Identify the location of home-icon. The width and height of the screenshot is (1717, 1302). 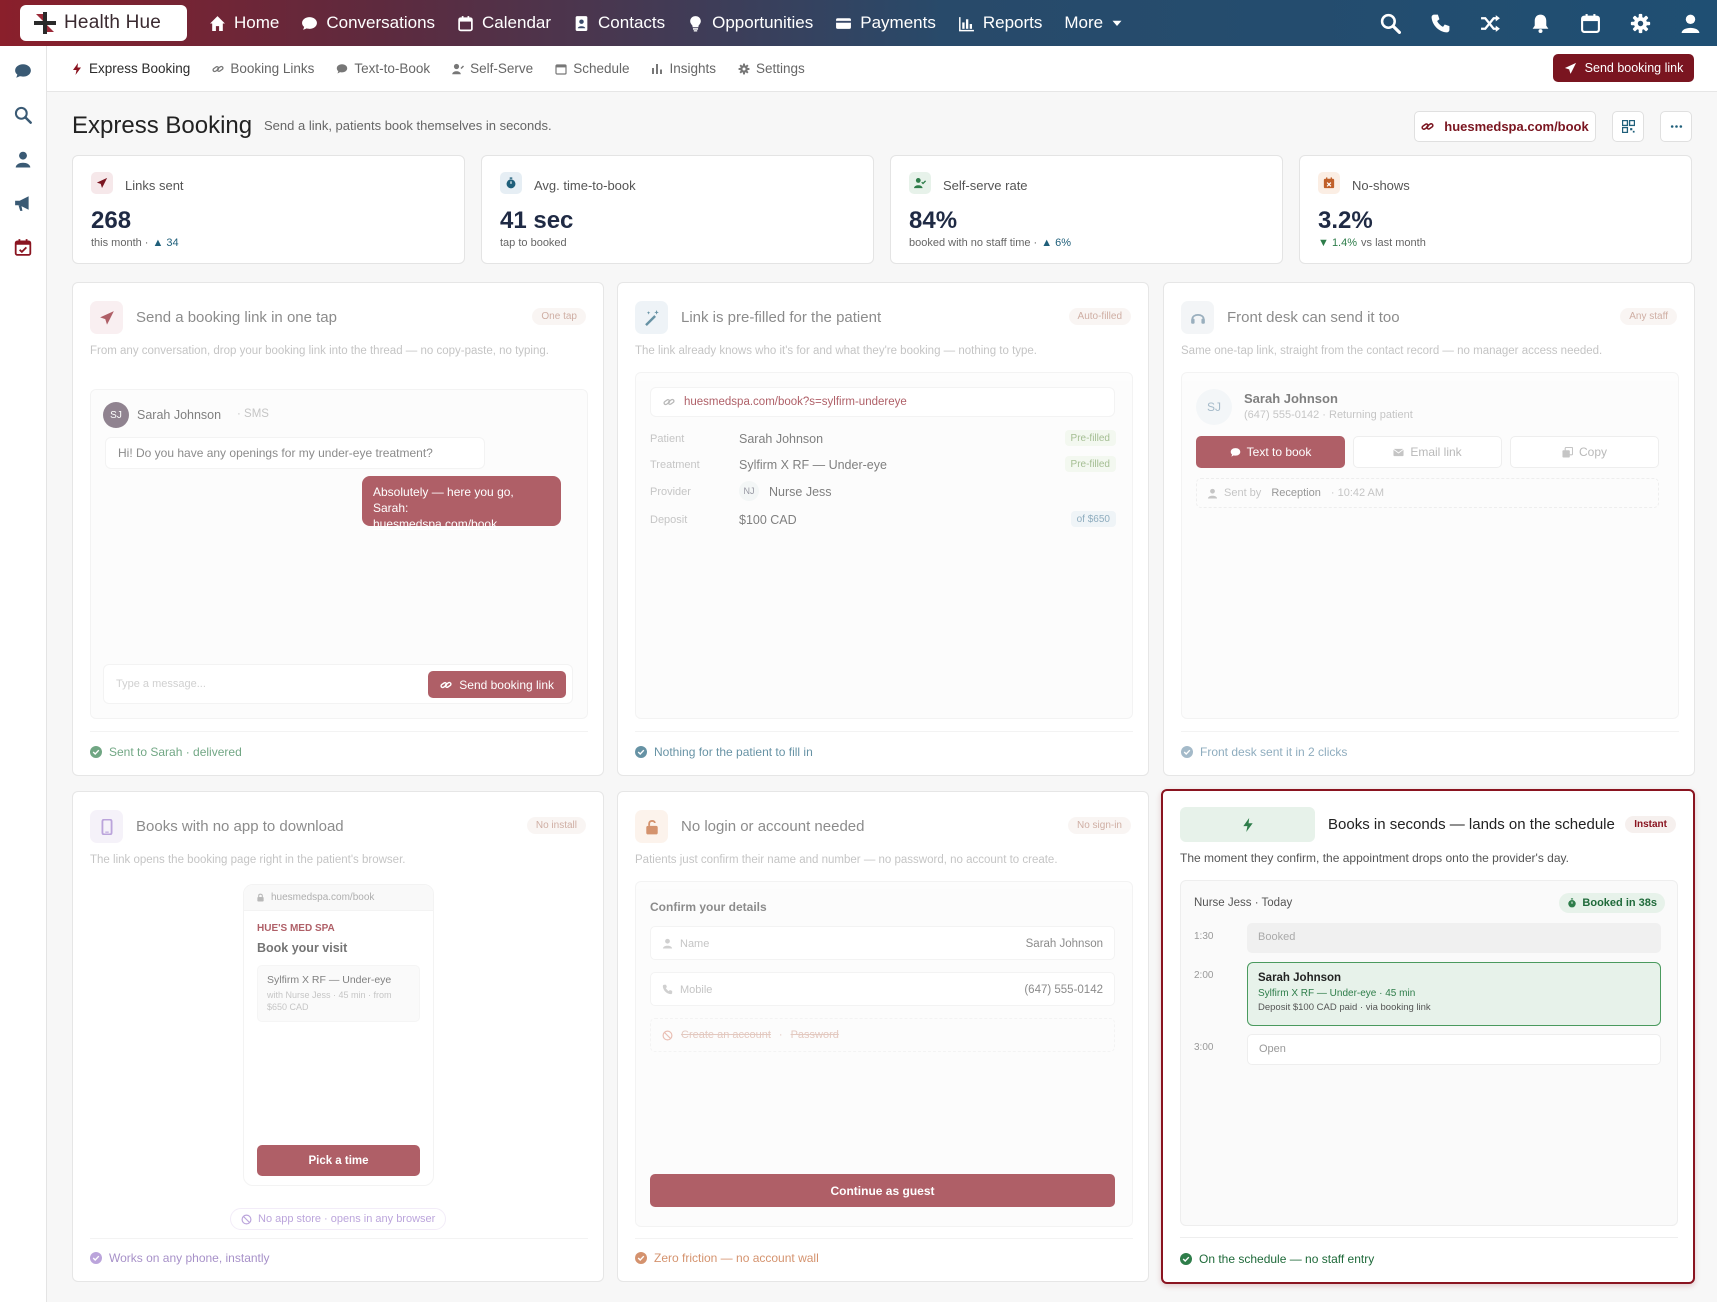
(217, 23).